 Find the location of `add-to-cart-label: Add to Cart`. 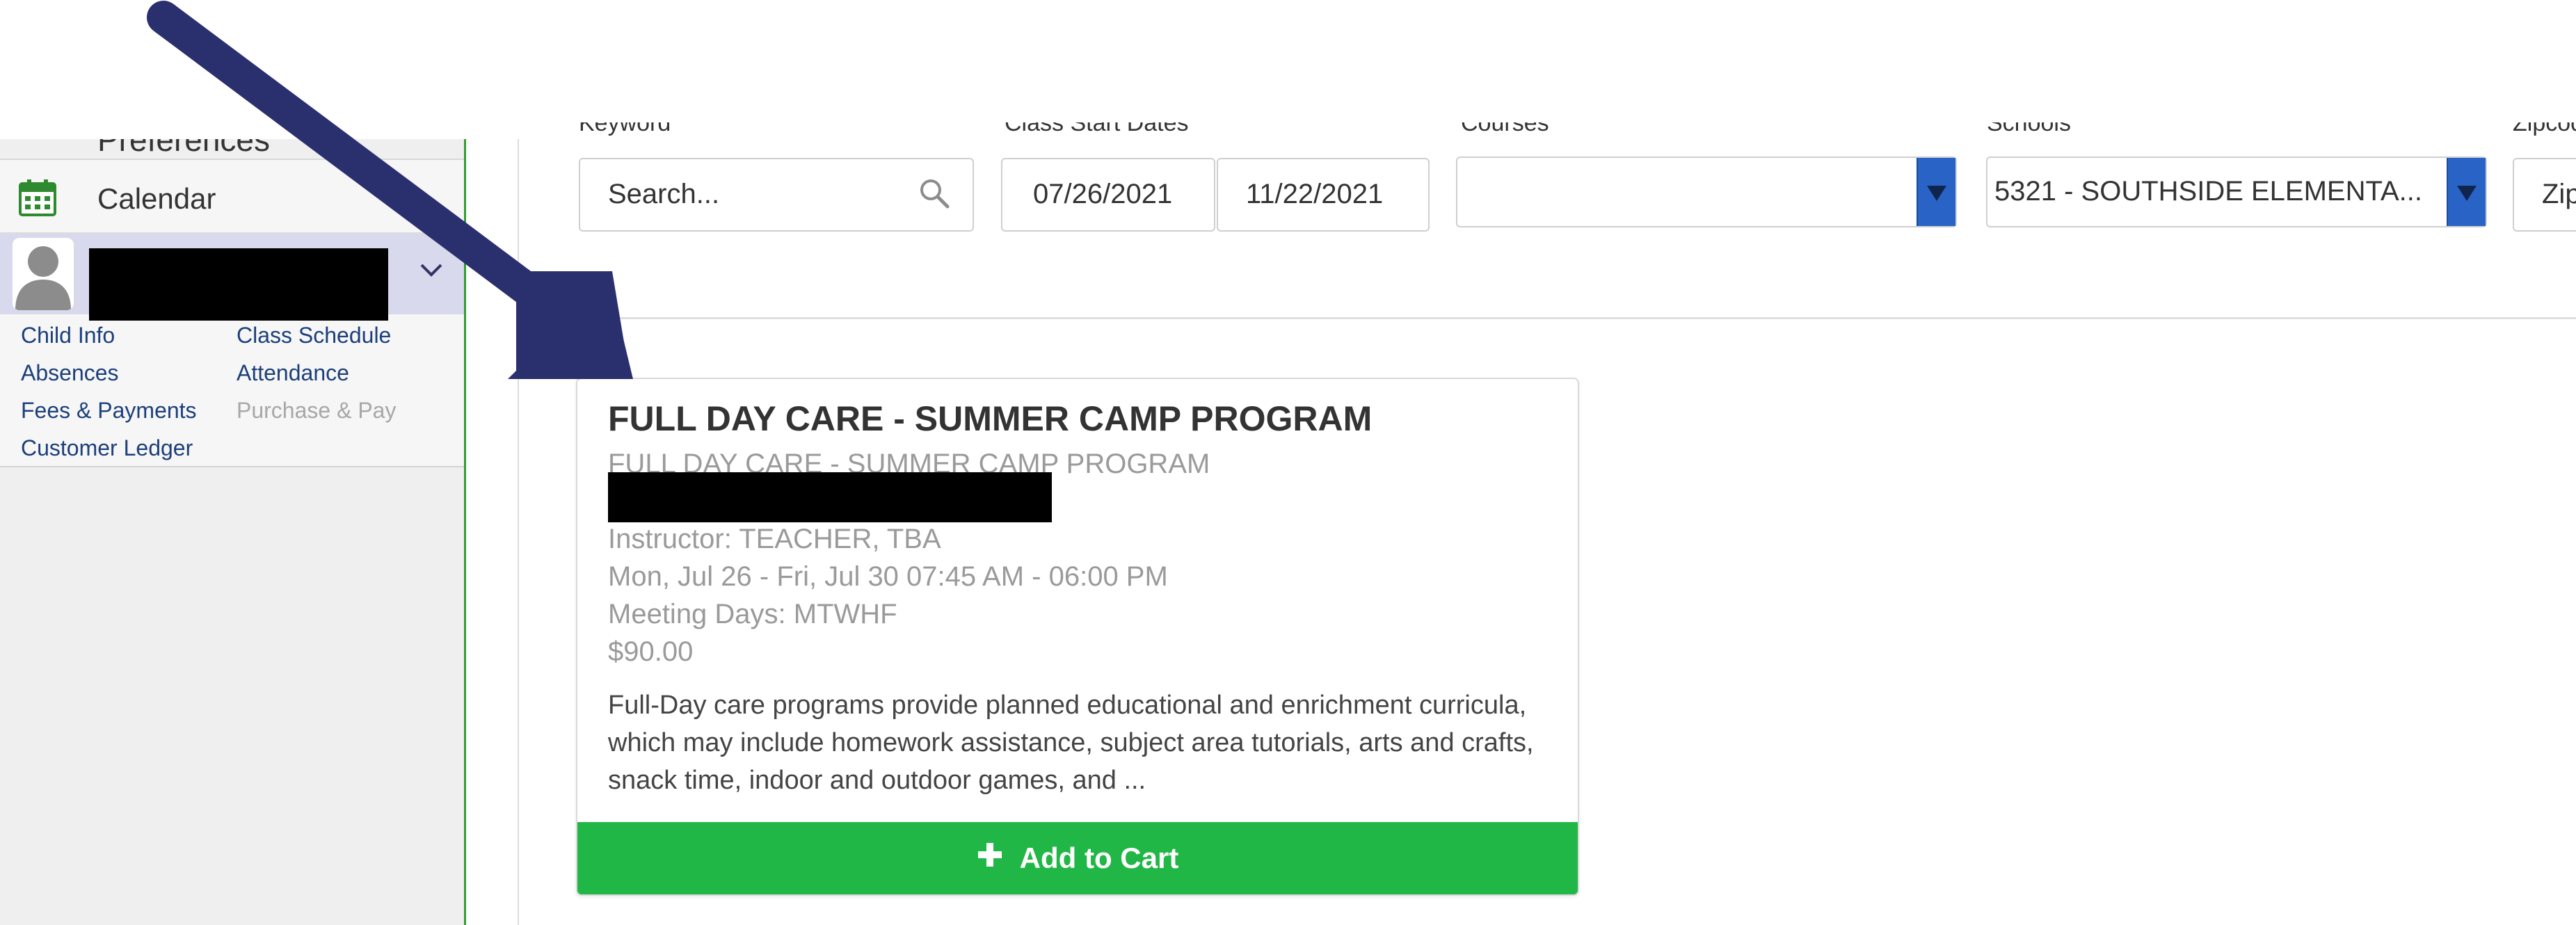

add-to-cart-label: Add to Cart is located at coordinates (1099, 858).